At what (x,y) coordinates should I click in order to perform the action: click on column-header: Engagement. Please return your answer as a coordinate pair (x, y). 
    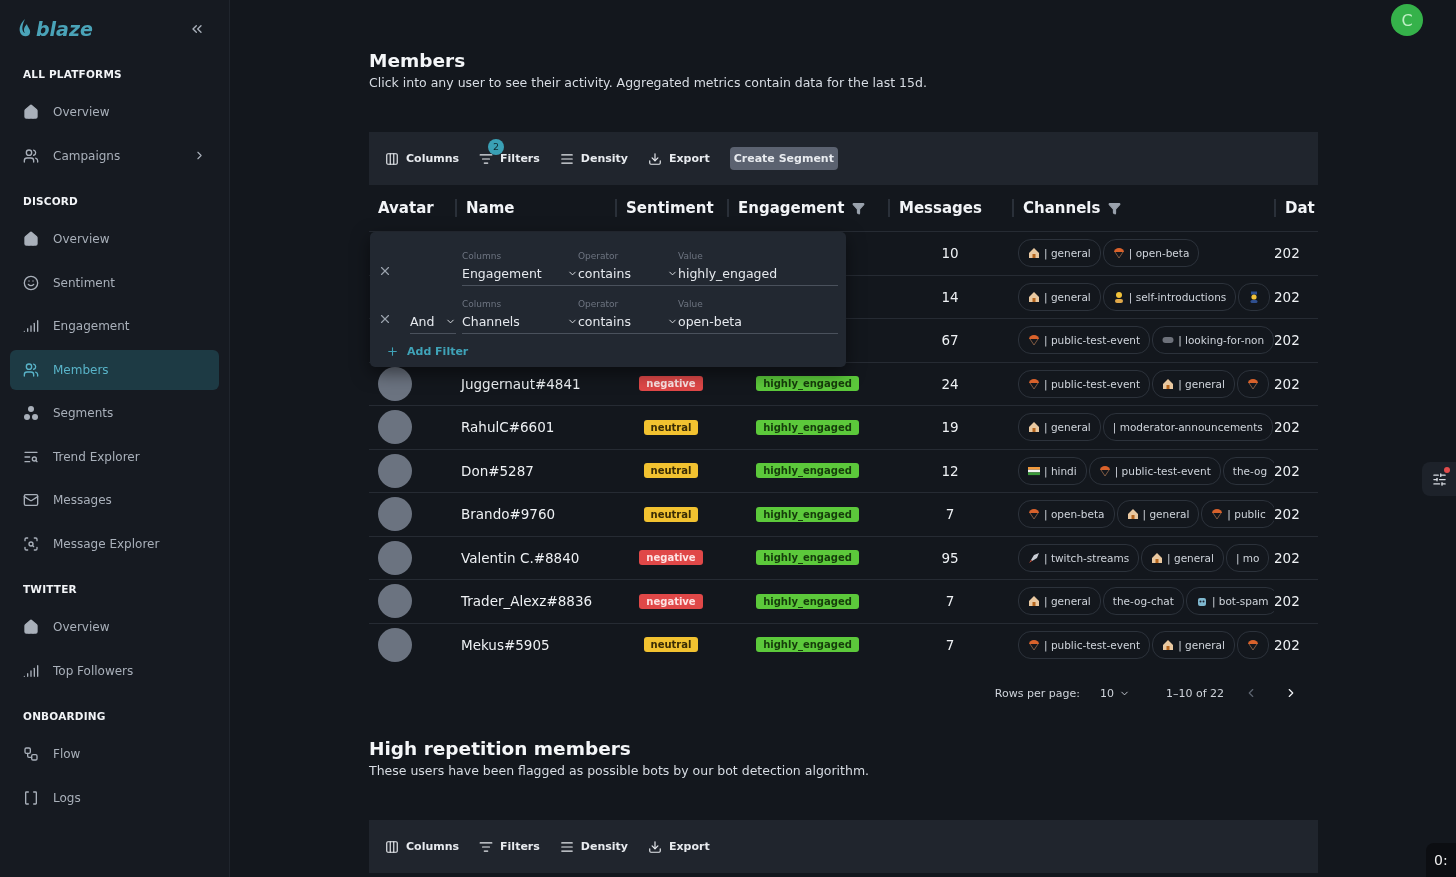
    Looking at the image, I should click on (807, 208).